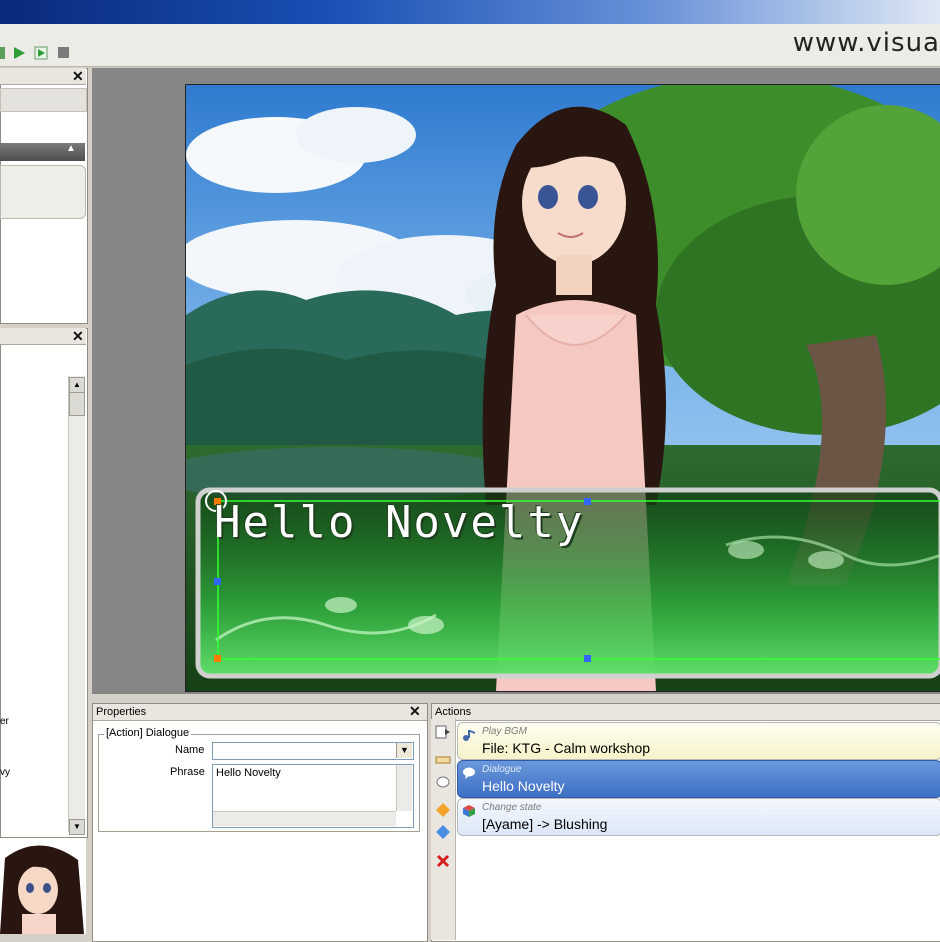 The height and width of the screenshot is (942, 940). I want to click on chevron-up-icon: ▲, so click(71, 148).